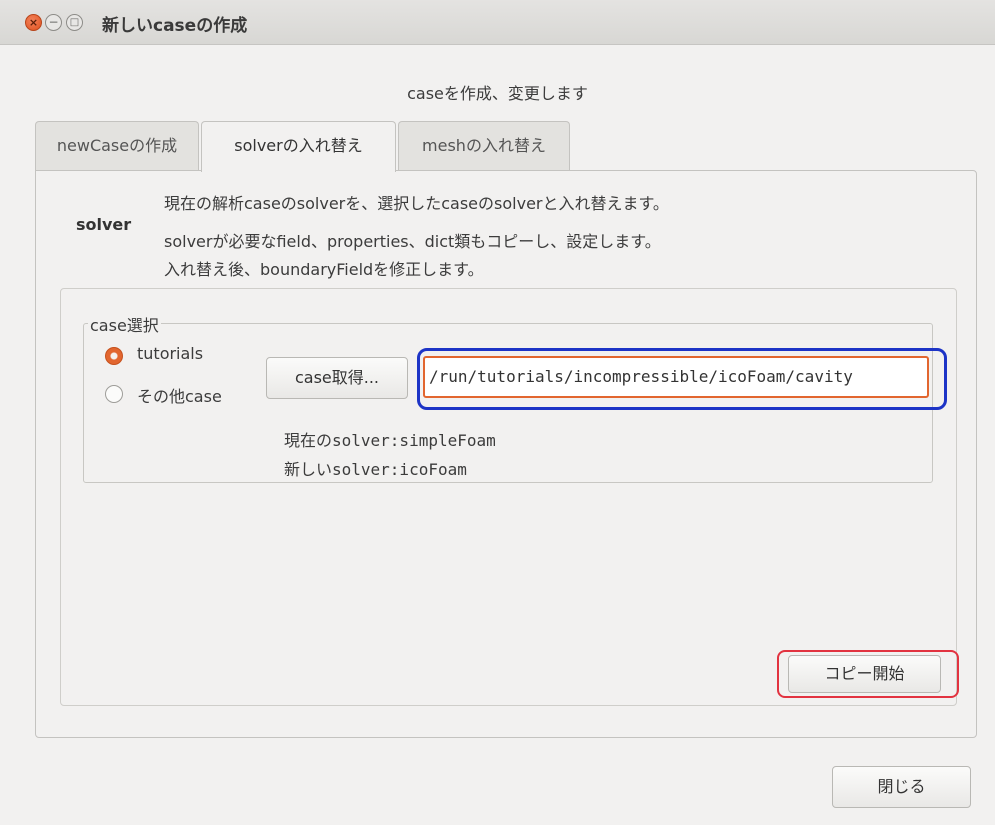  What do you see at coordinates (33, 22) in the screenshot?
I see `close-window-icon: ×` at bounding box center [33, 22].